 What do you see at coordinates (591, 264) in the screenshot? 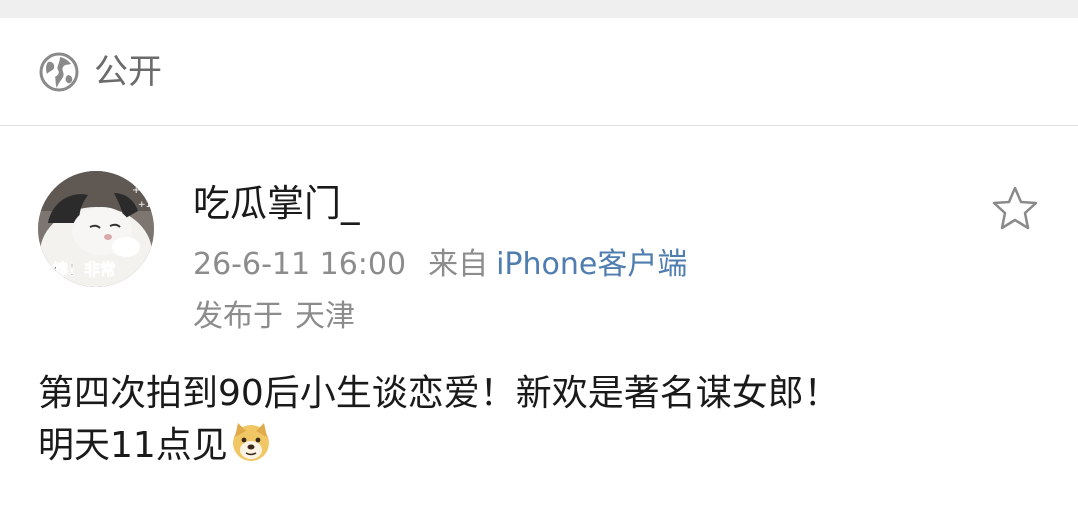
I see `client-link: iPhone客户端` at bounding box center [591, 264].